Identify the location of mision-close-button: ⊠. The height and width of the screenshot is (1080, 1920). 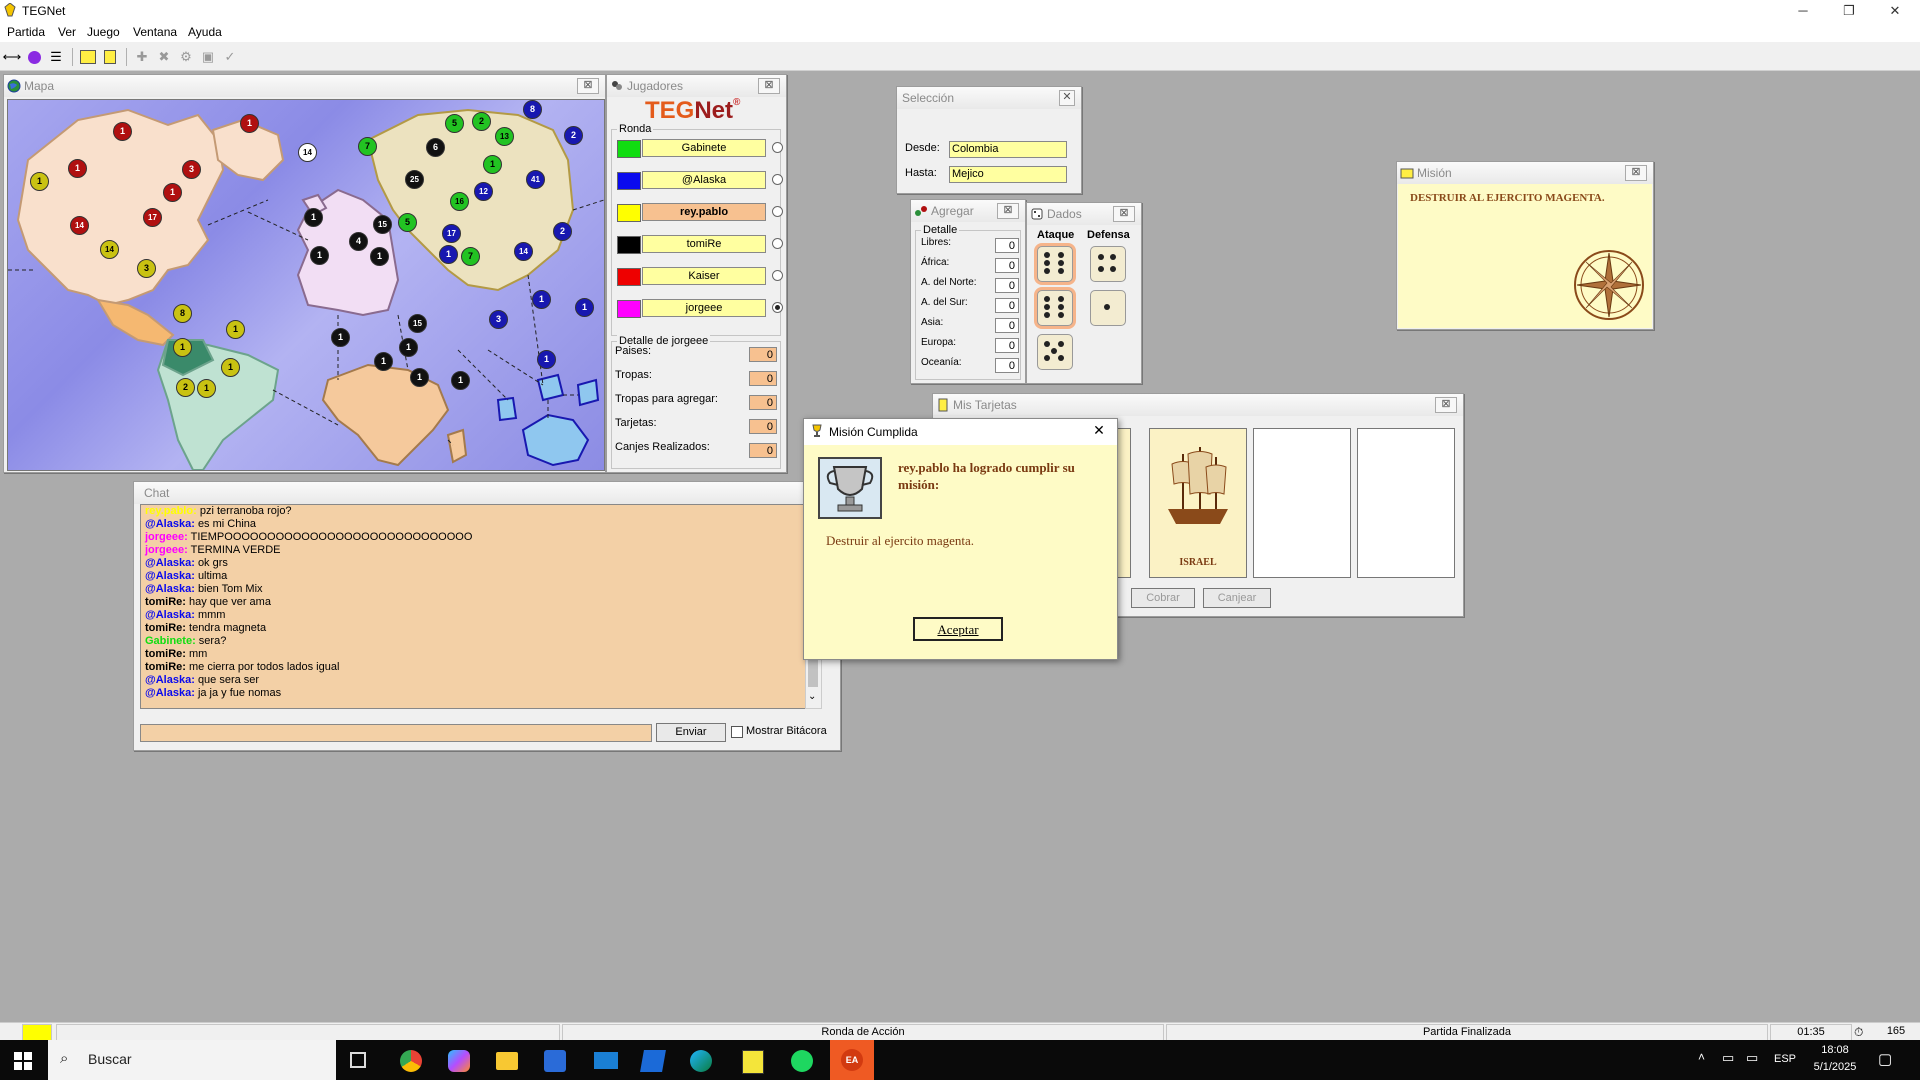
(1636, 173).